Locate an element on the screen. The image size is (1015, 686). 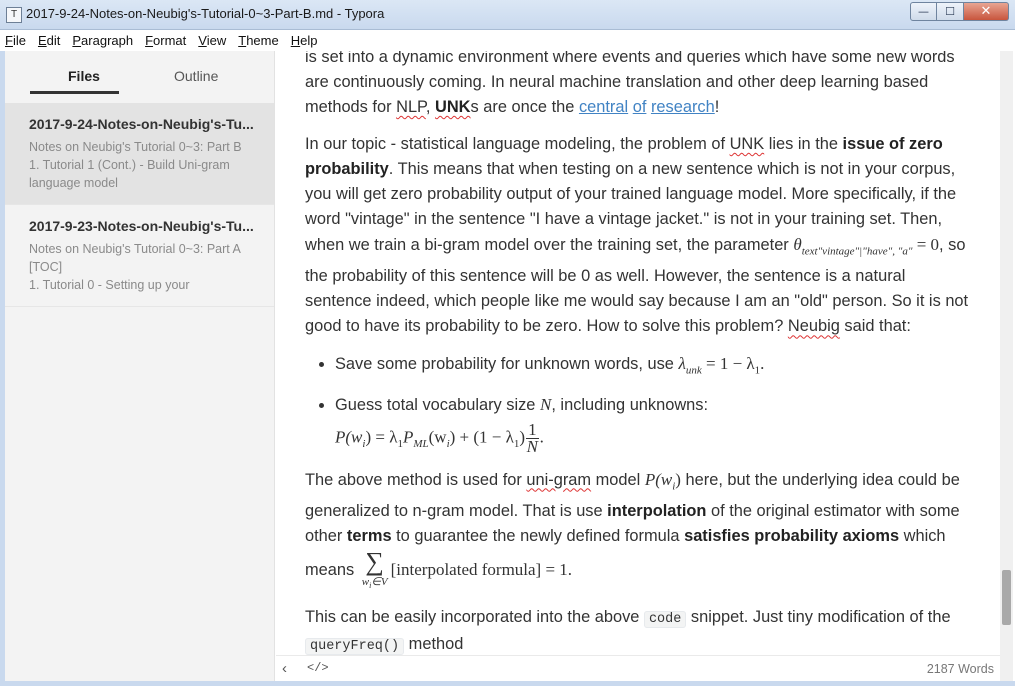
source-mode-icon: </> is located at coordinates (318, 668).